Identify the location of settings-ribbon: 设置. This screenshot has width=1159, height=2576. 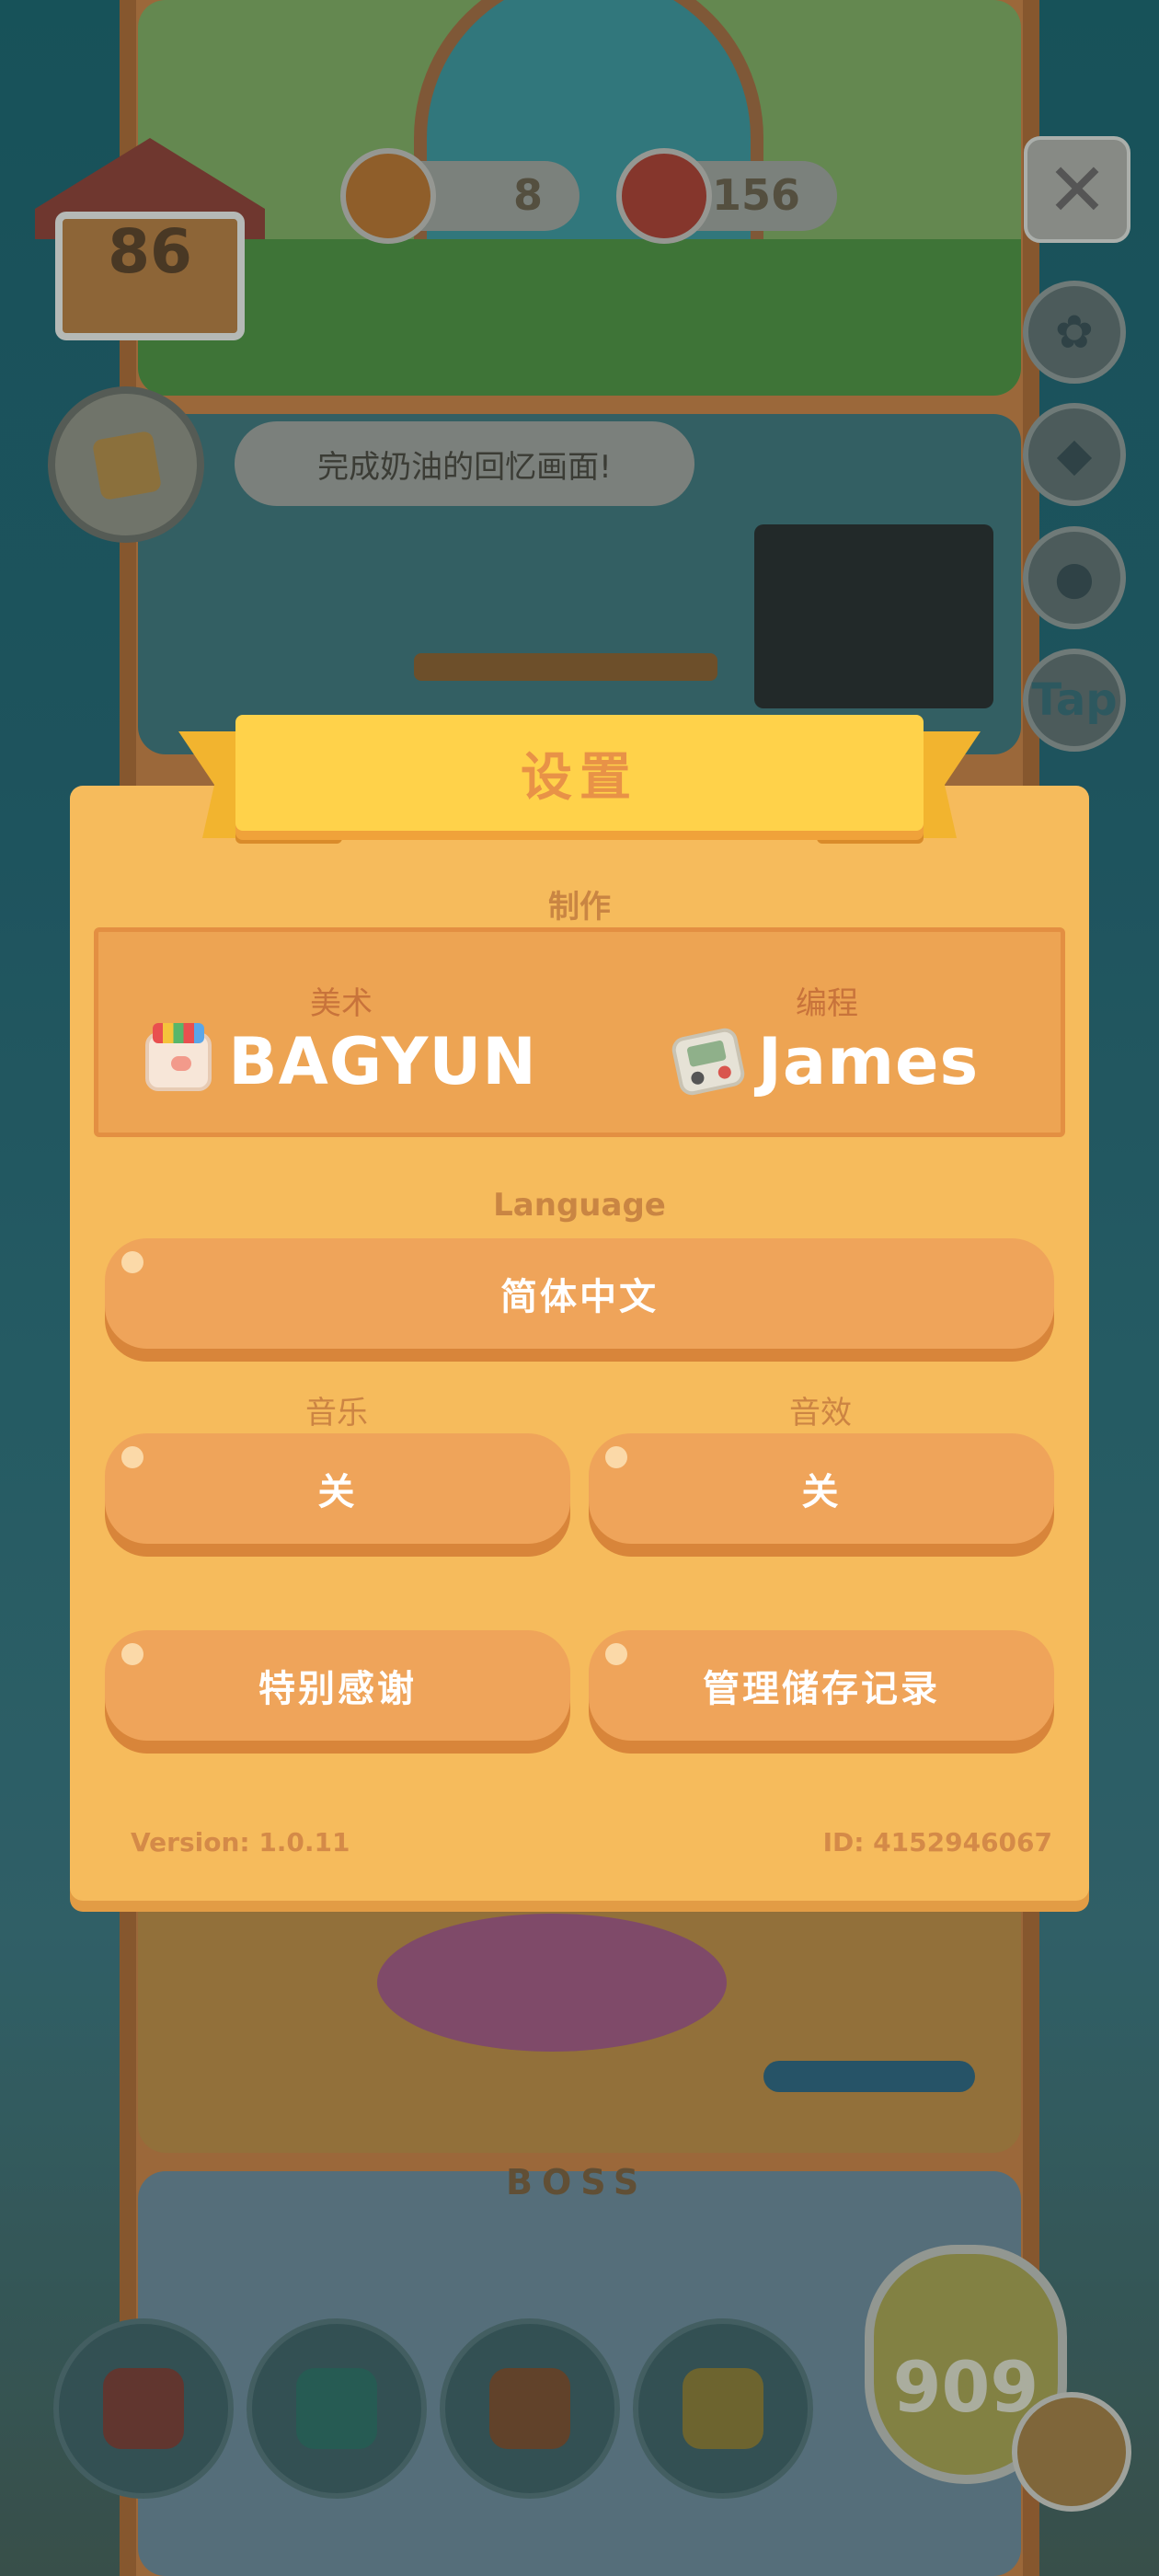
(579, 784).